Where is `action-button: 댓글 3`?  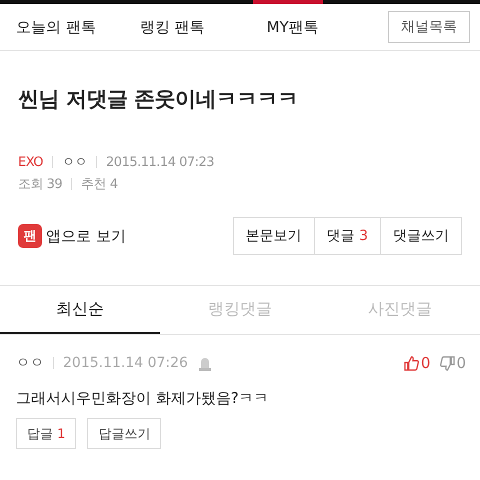 action-button: 댓글 3 is located at coordinates (347, 236).